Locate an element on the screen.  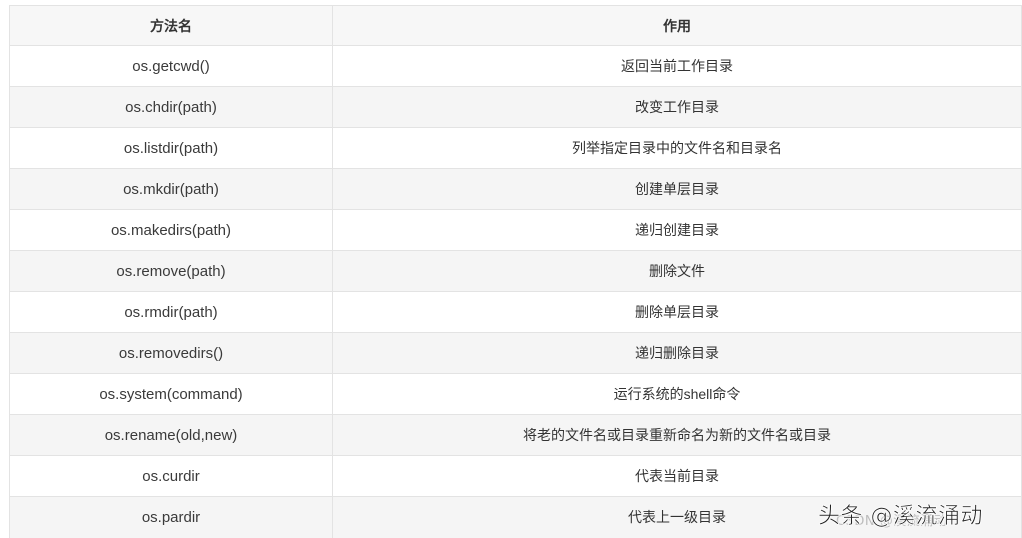
method-cell: os.listdir(path) is located at coordinates (171, 148).